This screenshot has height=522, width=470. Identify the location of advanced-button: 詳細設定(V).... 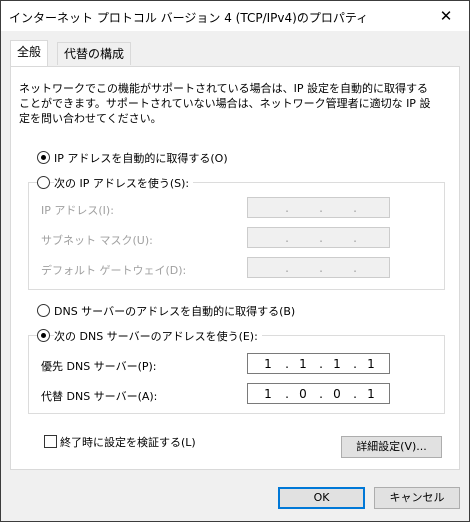
(391, 447).